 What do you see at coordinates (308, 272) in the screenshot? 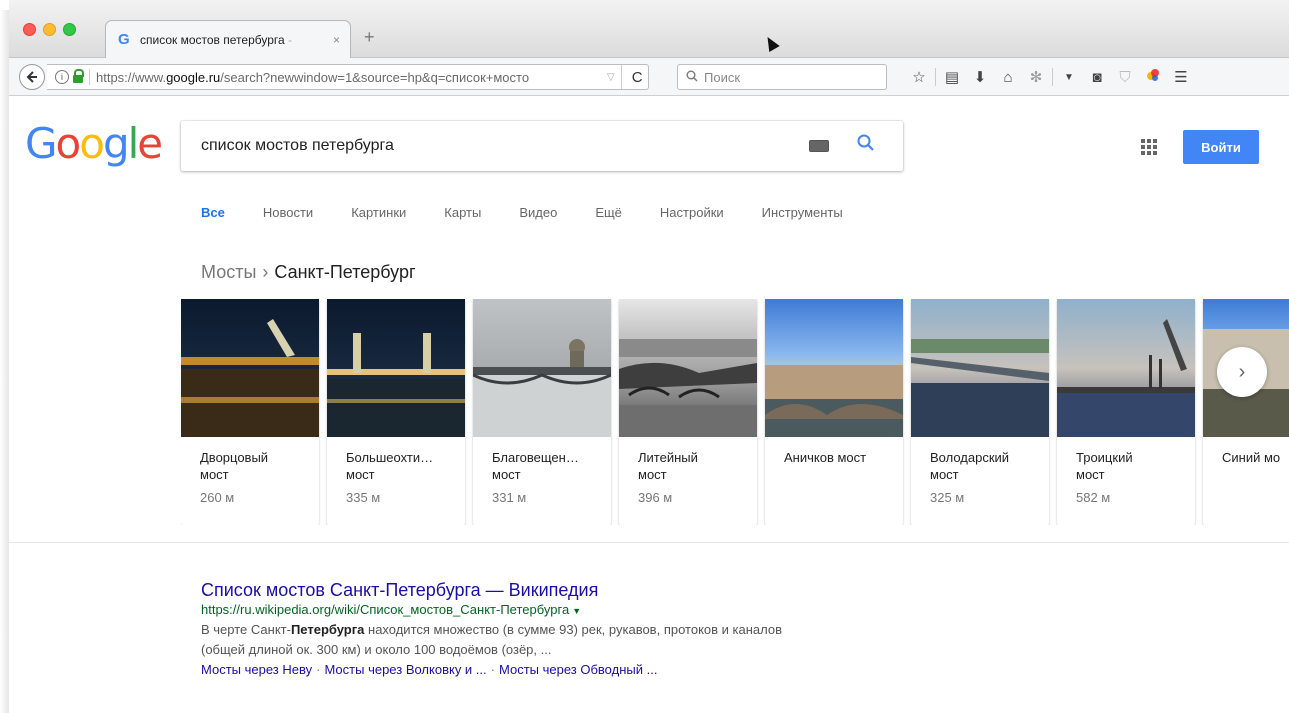
I see `knowledge-breadcrumb: Мосты › Санкт-Петербург` at bounding box center [308, 272].